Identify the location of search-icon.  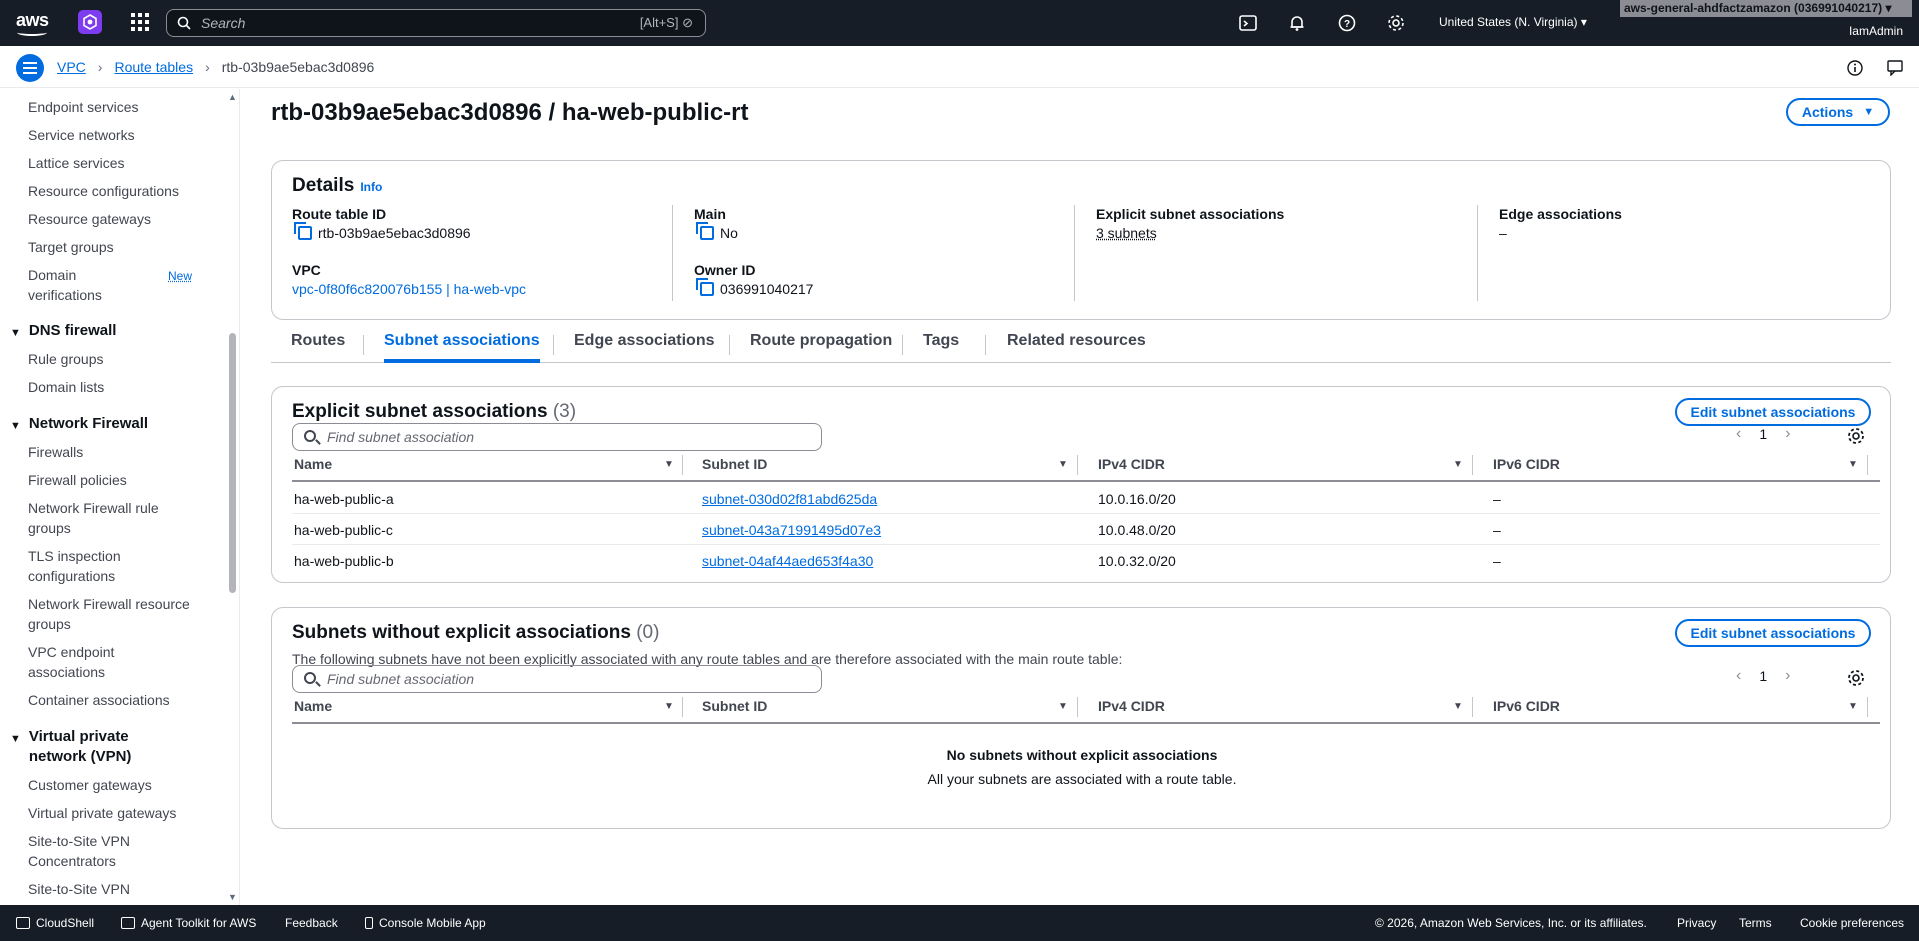
(310, 678).